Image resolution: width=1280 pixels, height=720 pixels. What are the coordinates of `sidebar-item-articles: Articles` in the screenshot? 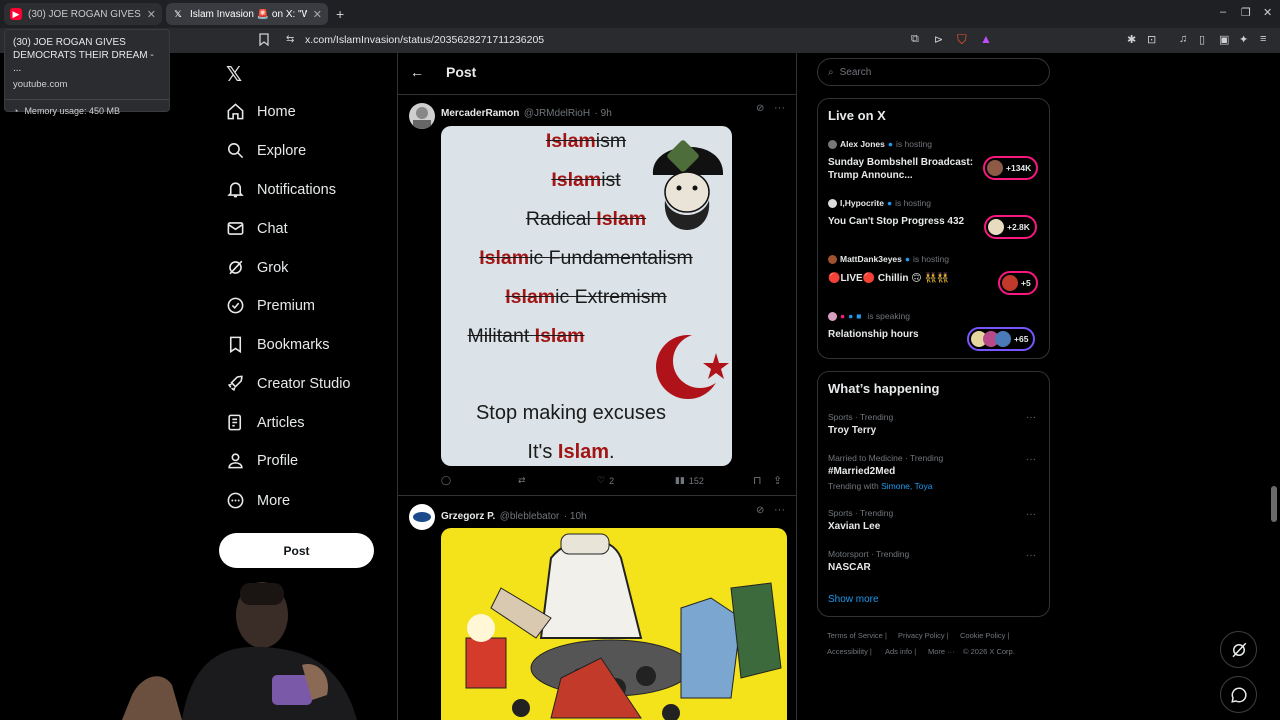 It's located at (265, 422).